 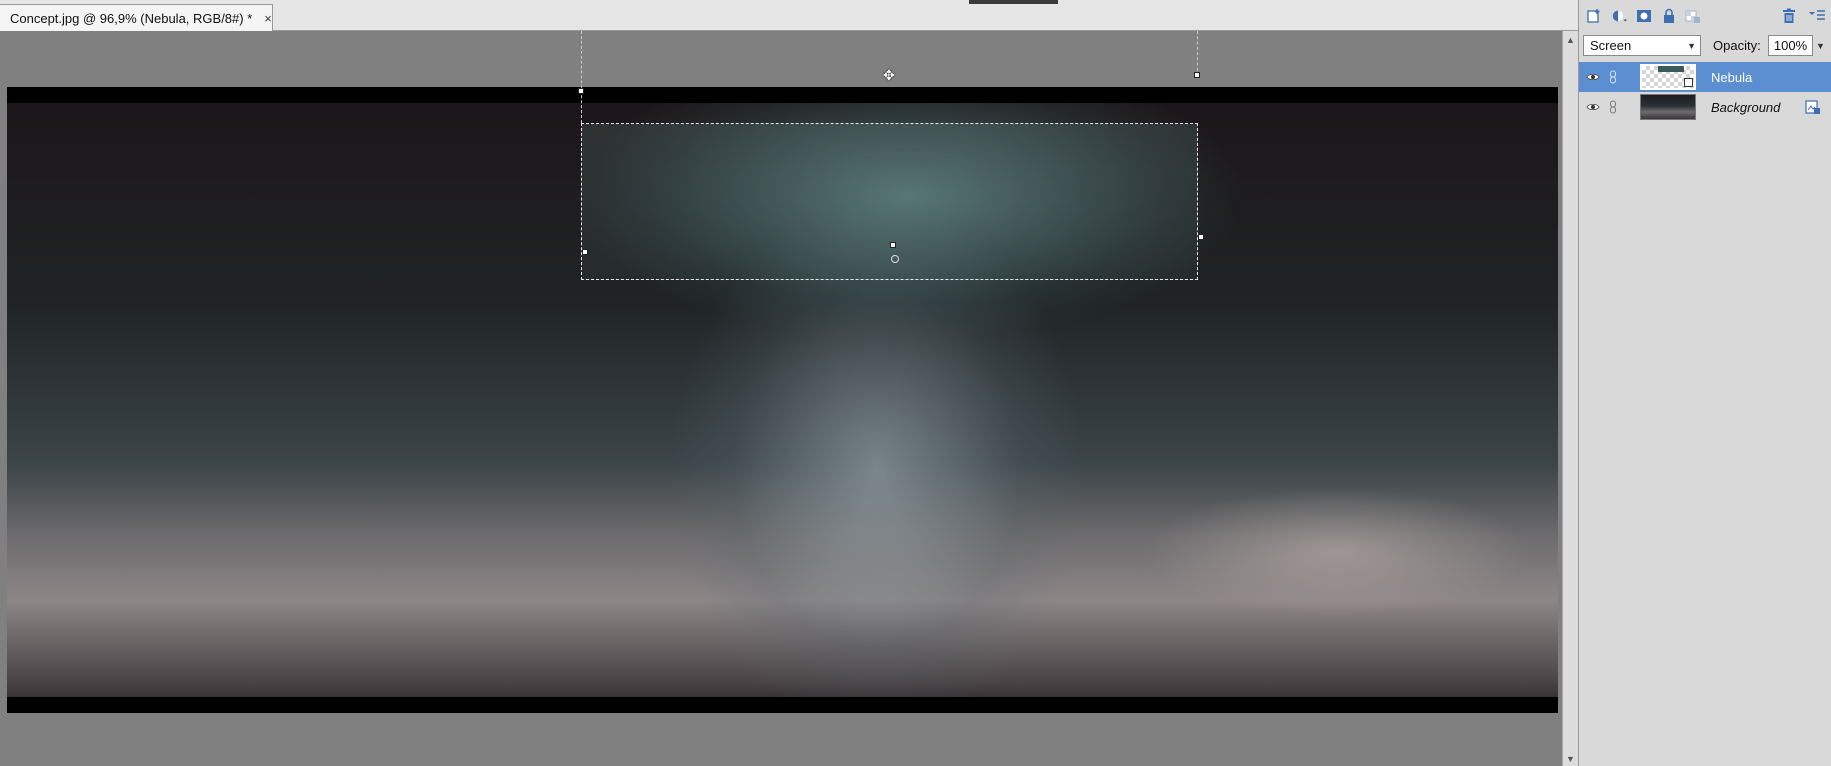 What do you see at coordinates (1570, 759) in the screenshot?
I see `scroll-down-icon: ▼` at bounding box center [1570, 759].